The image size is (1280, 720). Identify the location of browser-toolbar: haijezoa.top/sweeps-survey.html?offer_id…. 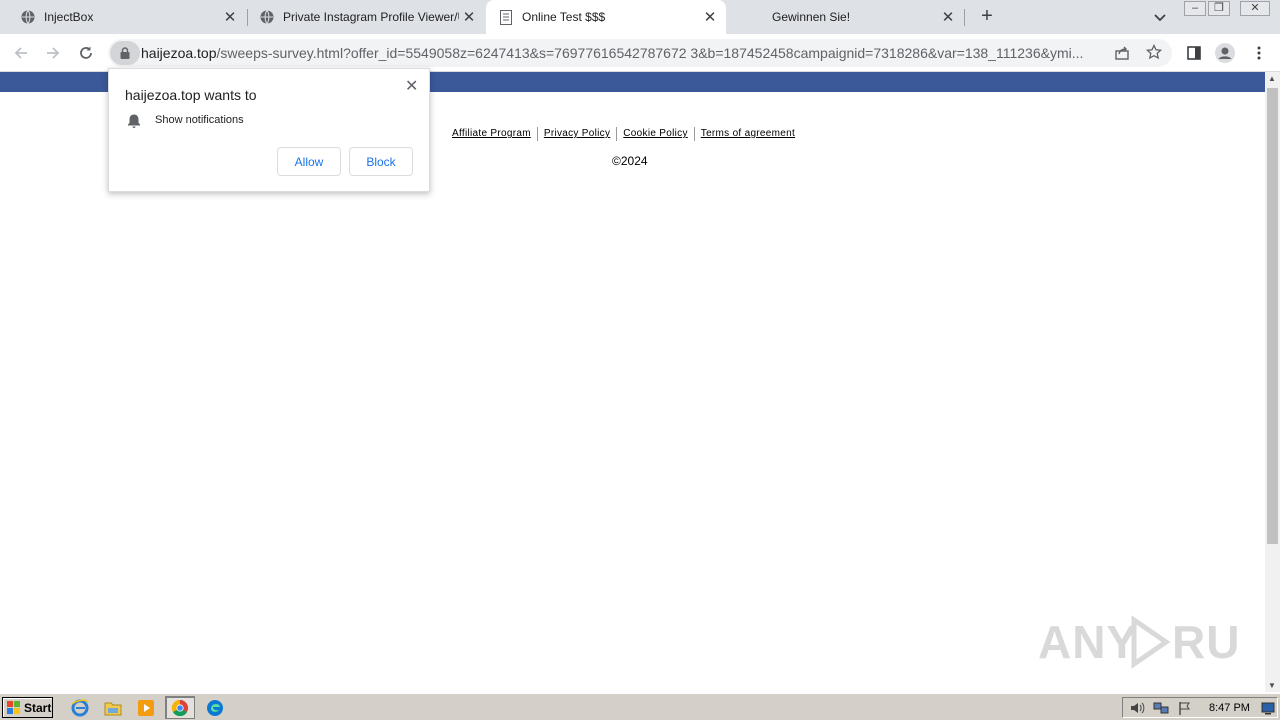
(640, 53).